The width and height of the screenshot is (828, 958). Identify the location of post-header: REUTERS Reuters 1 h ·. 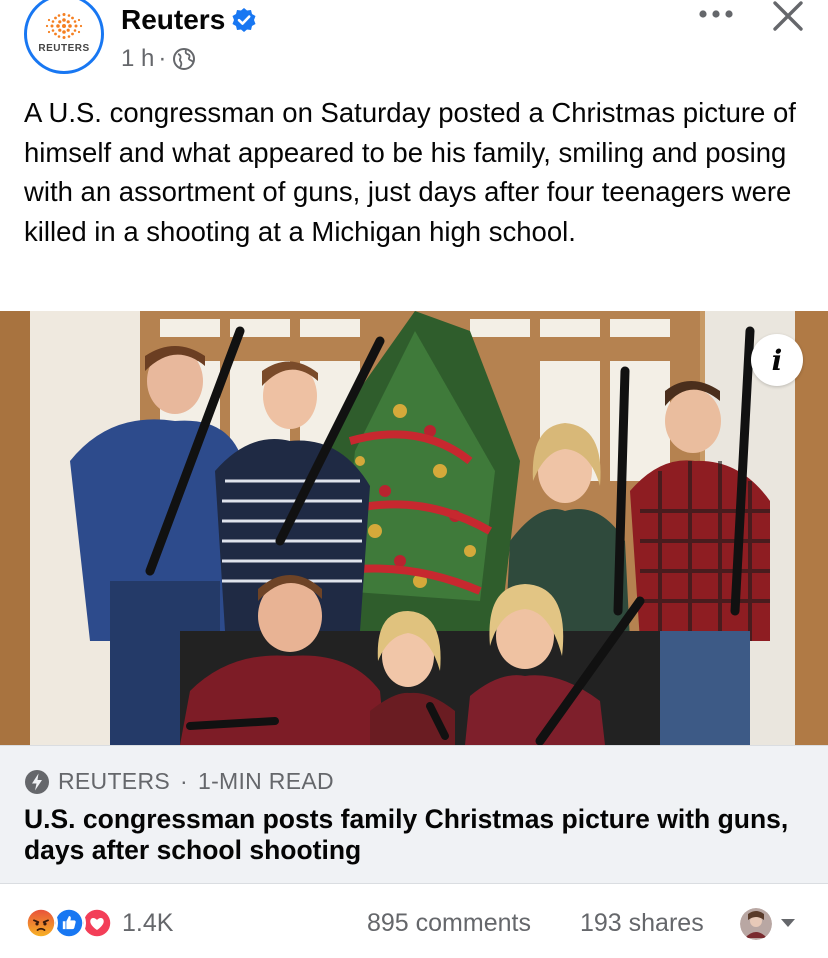
(414, 40).